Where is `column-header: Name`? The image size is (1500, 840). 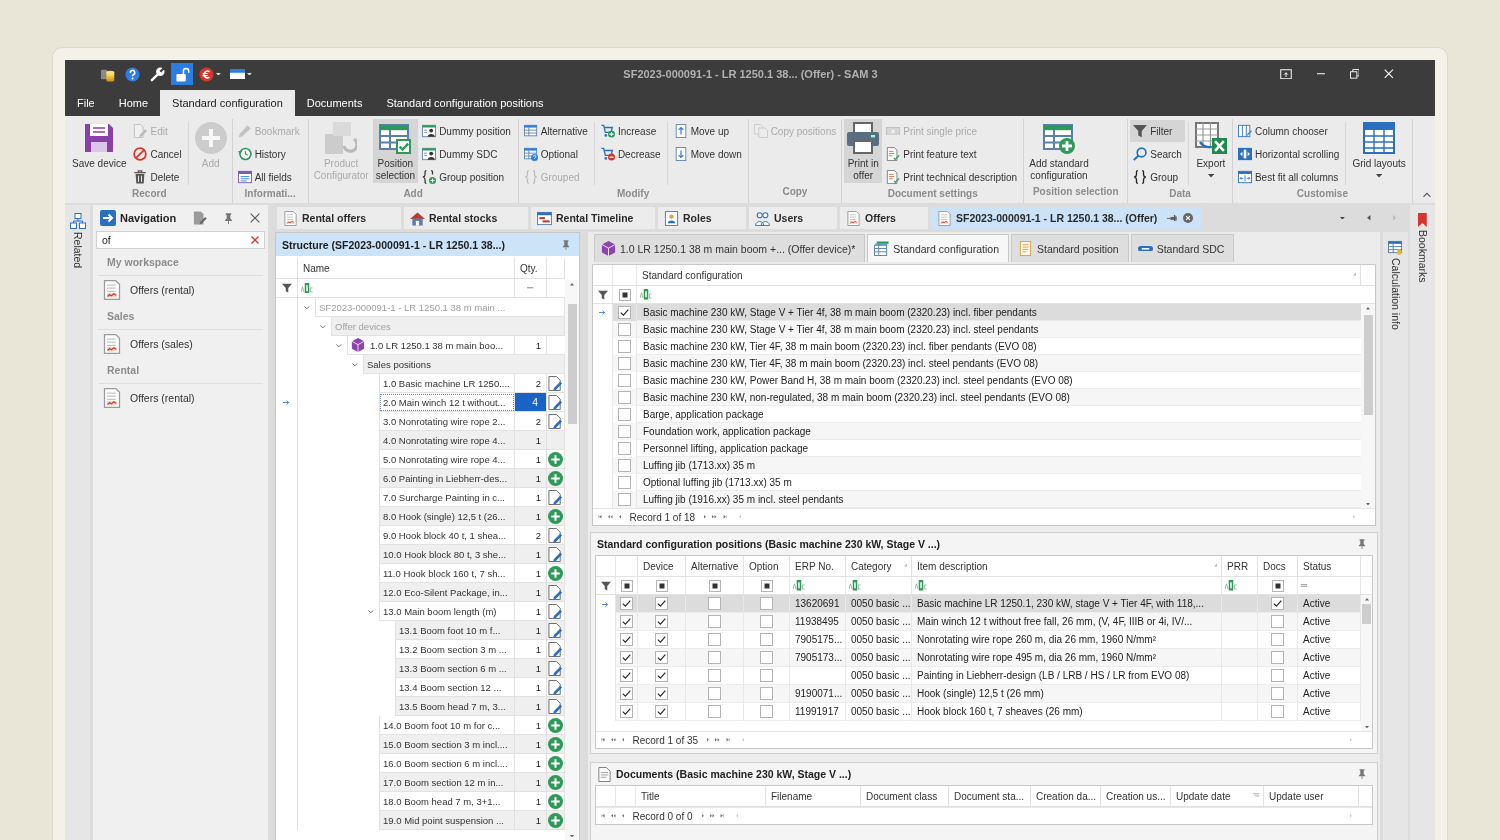 column-header: Name is located at coordinates (406, 268).